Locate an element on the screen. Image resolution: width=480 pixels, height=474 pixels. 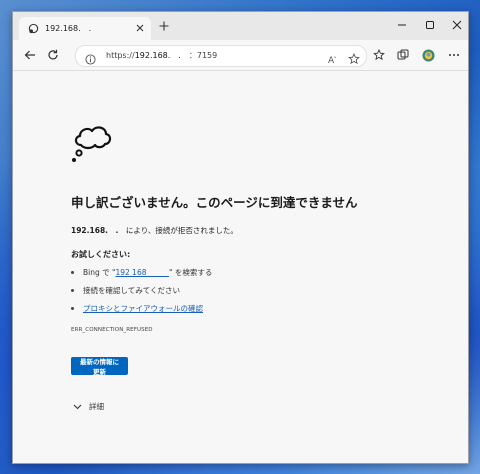
suggestion-check-connection: 接続を確認してみてください is located at coordinates (125, 290).